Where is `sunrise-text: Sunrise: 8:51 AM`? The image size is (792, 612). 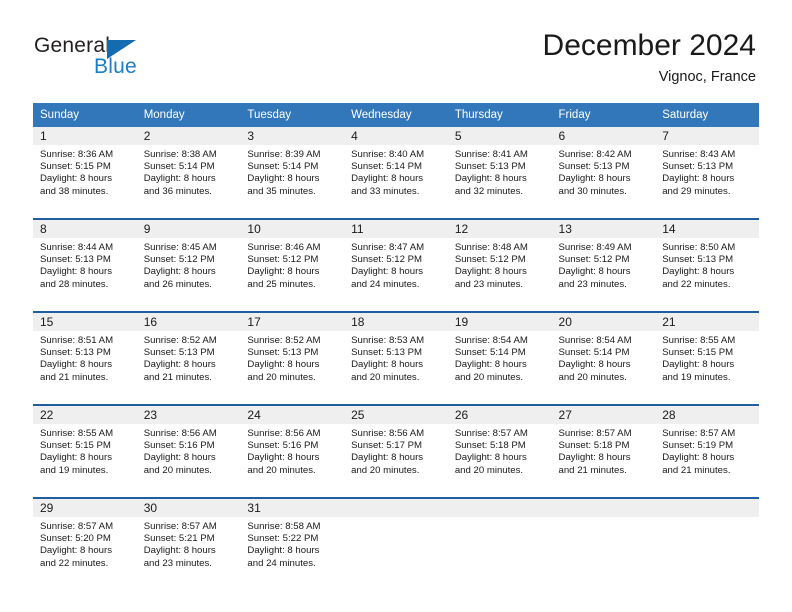
sunrise-text: Sunrise: 8:51 AM is located at coordinates (77, 340).